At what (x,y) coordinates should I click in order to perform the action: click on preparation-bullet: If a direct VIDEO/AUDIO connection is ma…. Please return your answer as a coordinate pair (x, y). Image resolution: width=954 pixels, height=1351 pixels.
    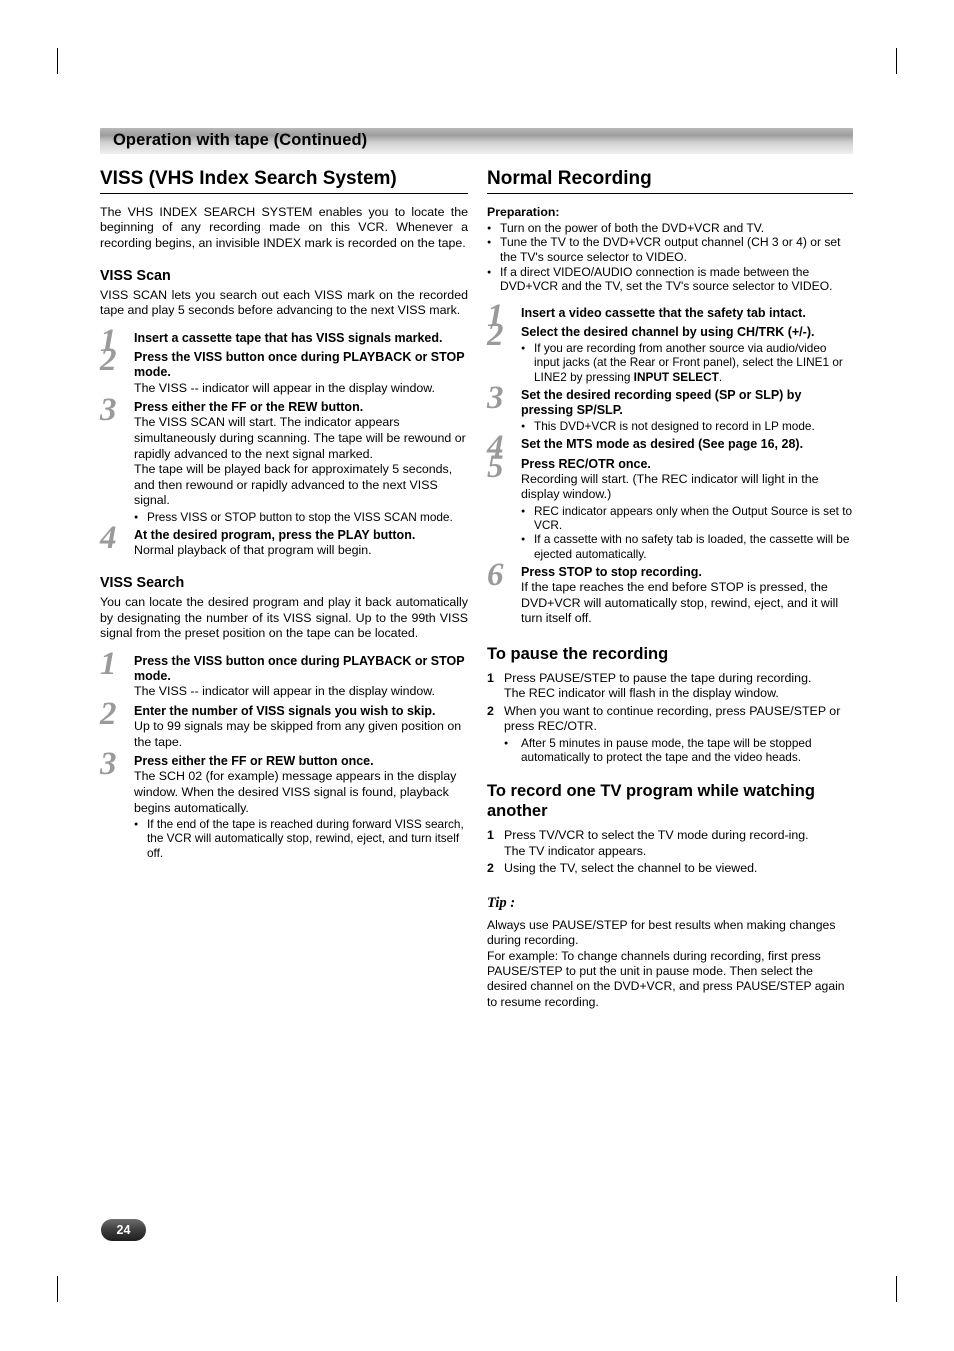
    Looking at the image, I should click on (670, 279).